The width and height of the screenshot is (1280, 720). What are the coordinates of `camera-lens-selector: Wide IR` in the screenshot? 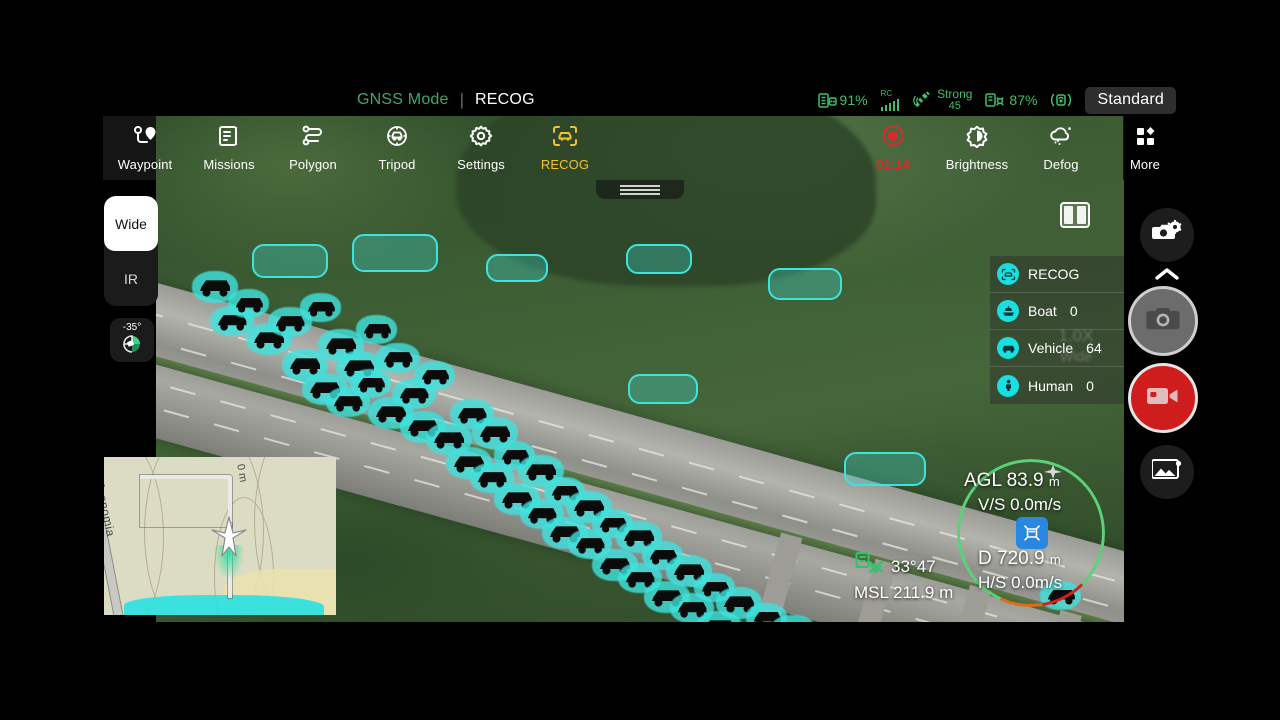 It's located at (131, 251).